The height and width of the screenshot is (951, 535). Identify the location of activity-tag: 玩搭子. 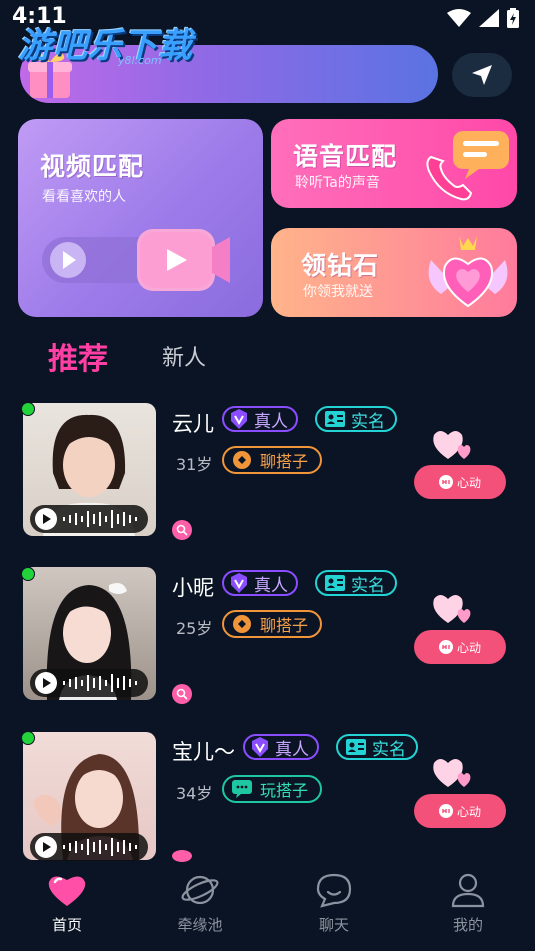
(272, 789).